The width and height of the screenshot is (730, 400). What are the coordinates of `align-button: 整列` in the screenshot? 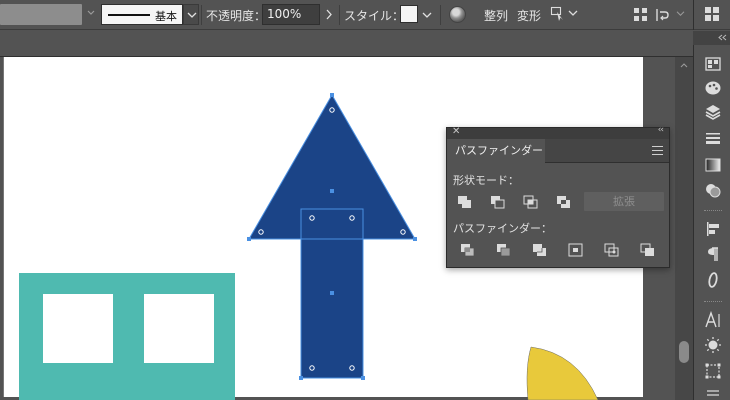 It's located at (496, 15).